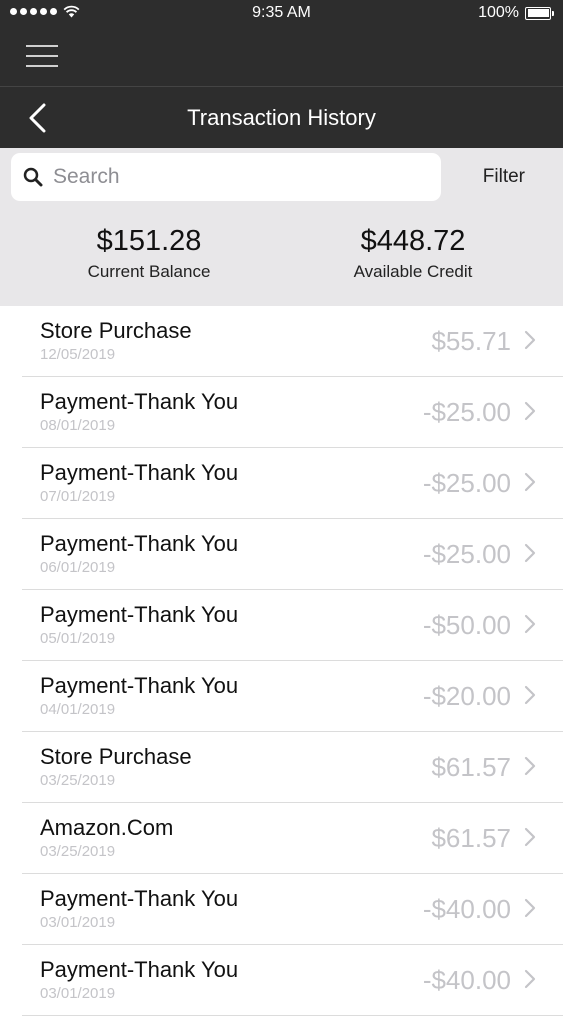  I want to click on status-right: 100%, so click(516, 13).